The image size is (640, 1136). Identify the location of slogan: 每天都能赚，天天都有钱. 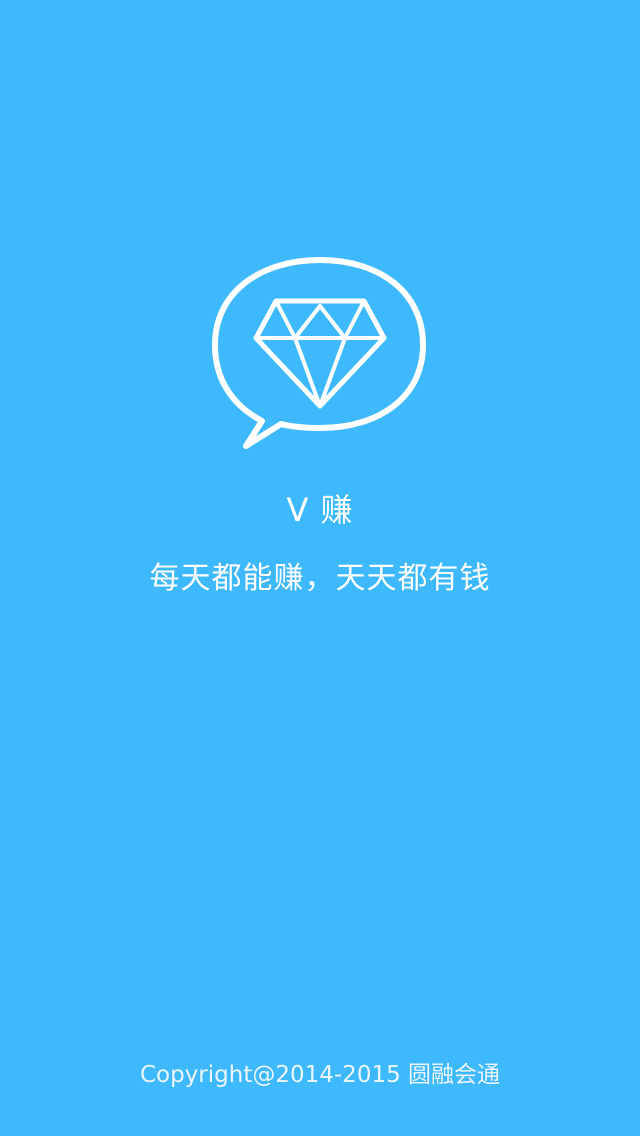
(320, 578).